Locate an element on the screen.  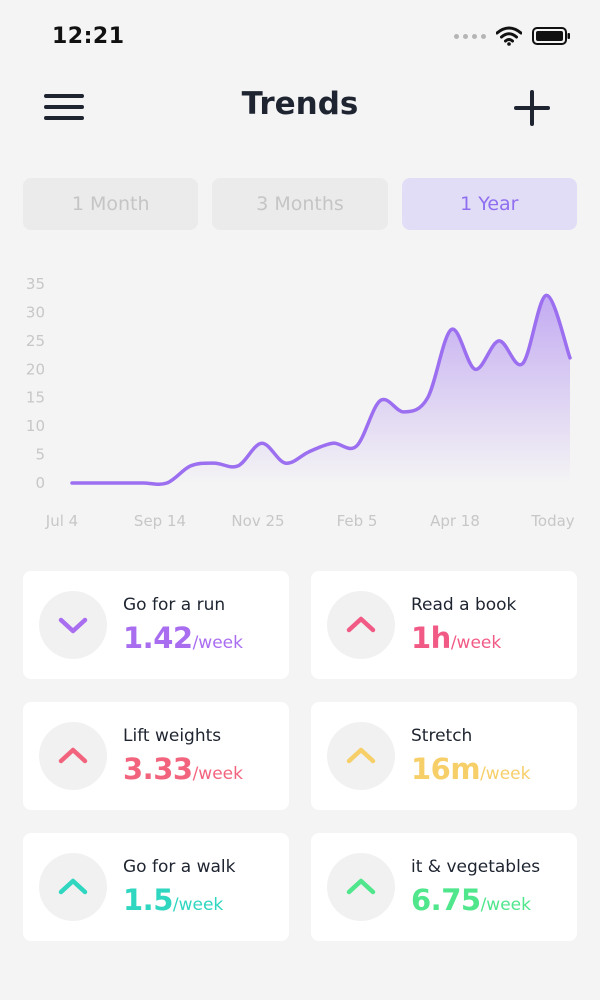
tab-3-months: 3 Months is located at coordinates (300, 204).